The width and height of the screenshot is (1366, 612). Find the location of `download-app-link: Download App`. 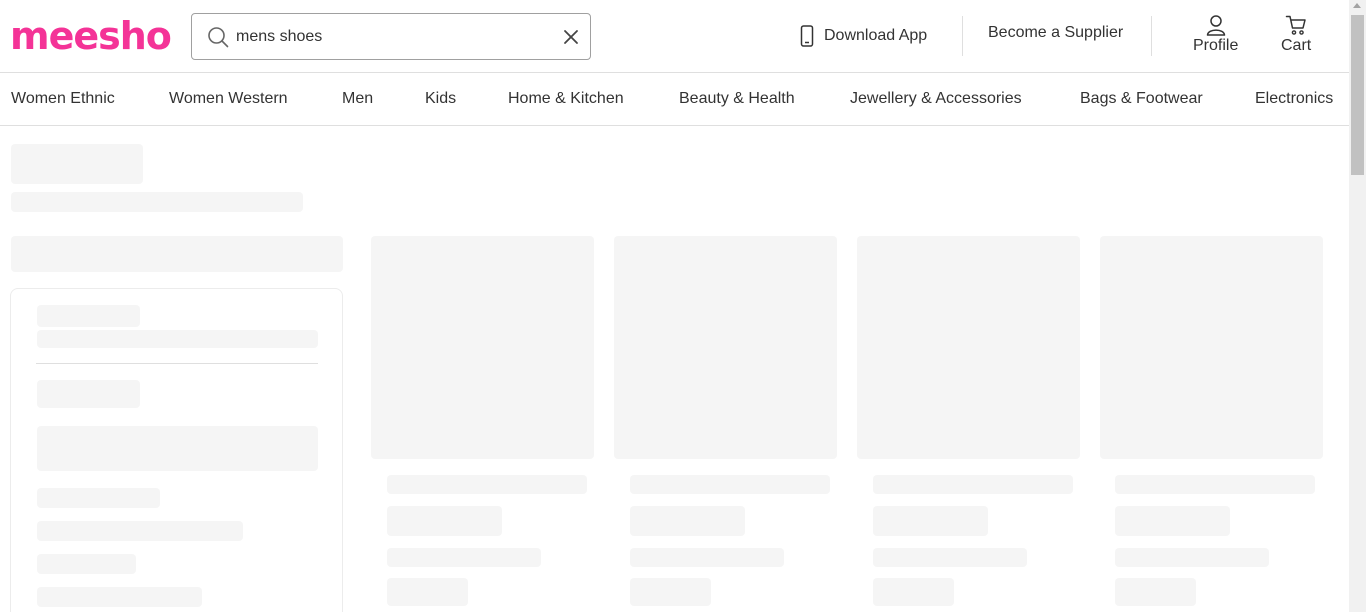

download-app-link: Download App is located at coordinates (863, 36).